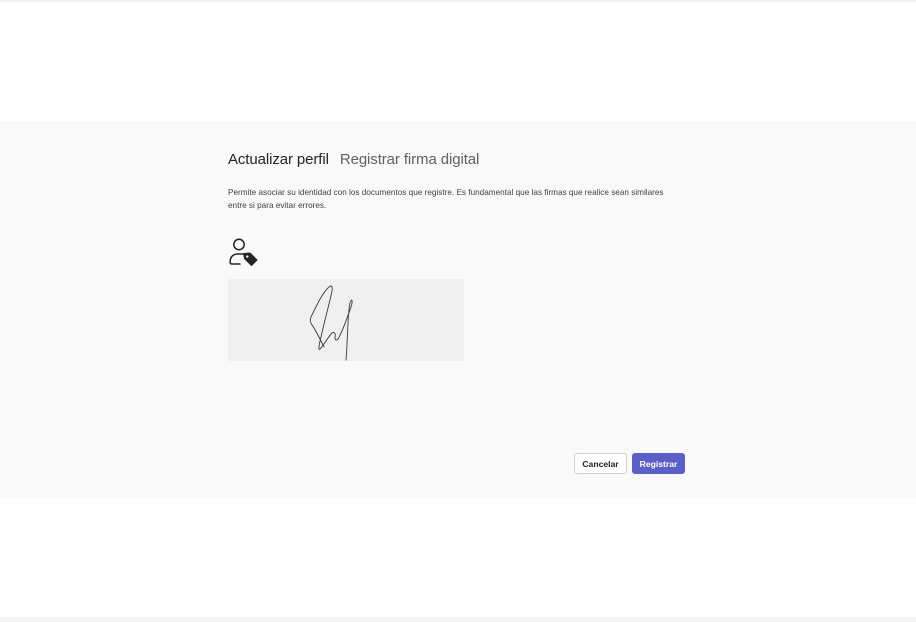  Describe the element at coordinates (600, 463) in the screenshot. I see `cancel-button: Cancelar` at that location.